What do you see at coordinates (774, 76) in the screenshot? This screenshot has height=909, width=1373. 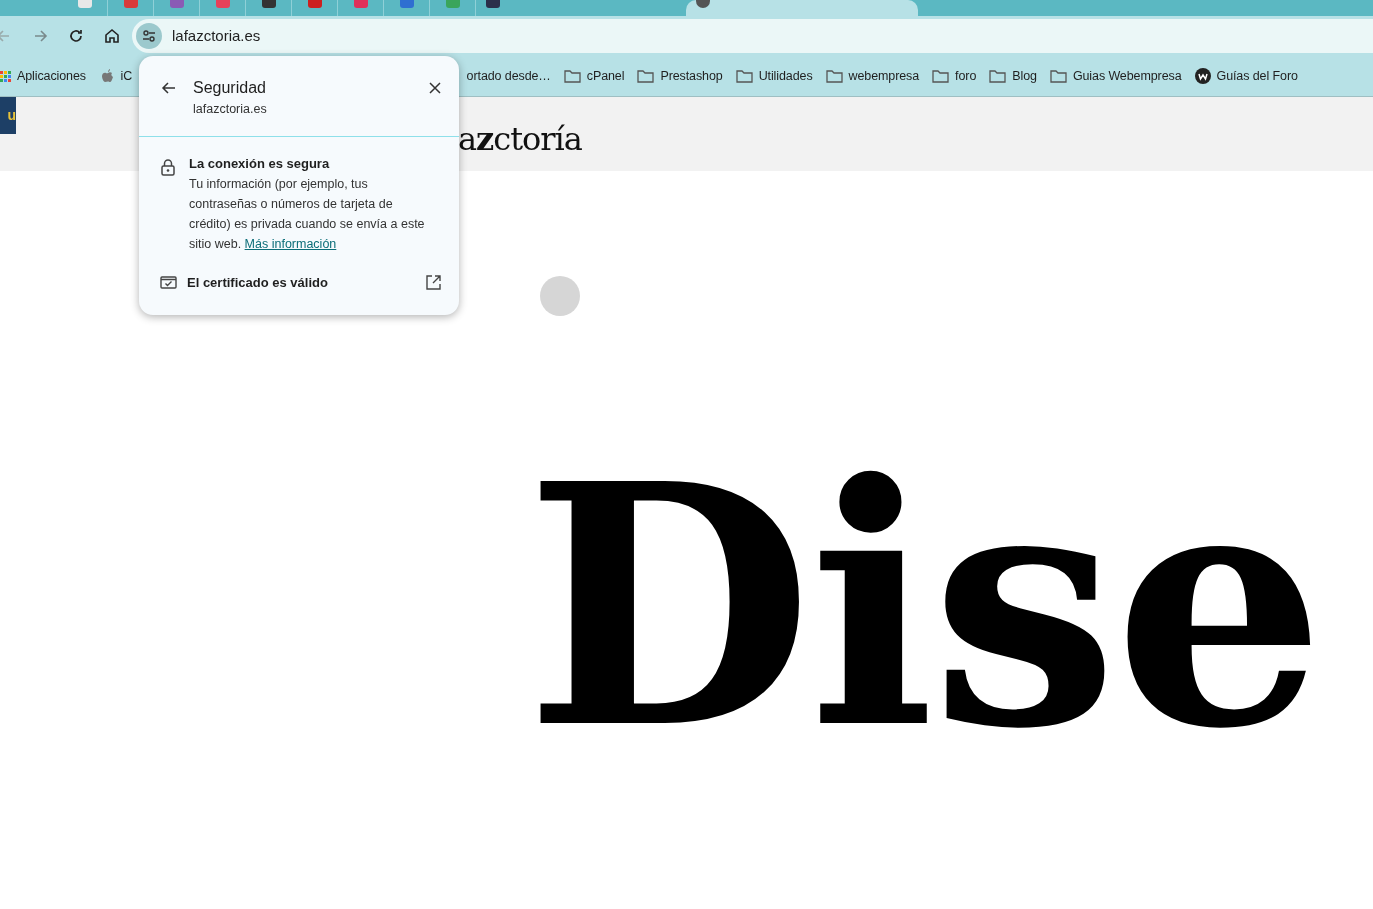 I see `bookmark: Utilidades` at bounding box center [774, 76].